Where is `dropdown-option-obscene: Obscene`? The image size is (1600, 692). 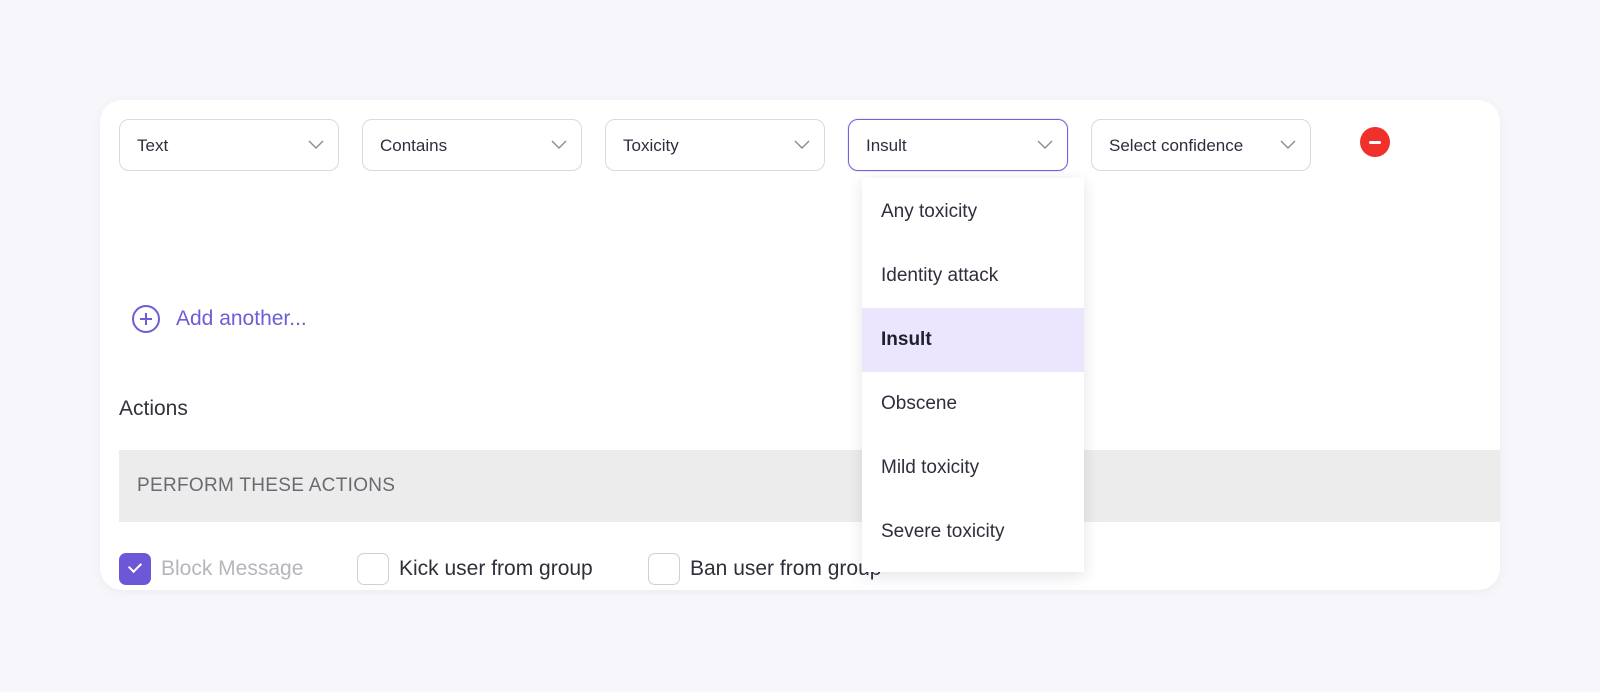
dropdown-option-obscene: Obscene is located at coordinates (973, 404).